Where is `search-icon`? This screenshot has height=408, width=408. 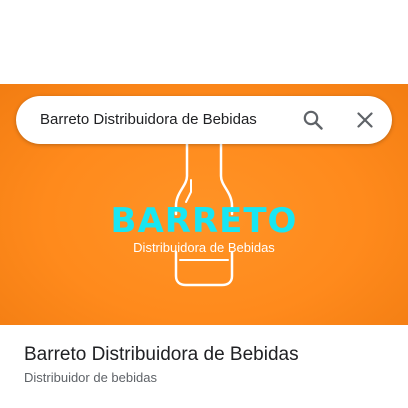 search-icon is located at coordinates (313, 120).